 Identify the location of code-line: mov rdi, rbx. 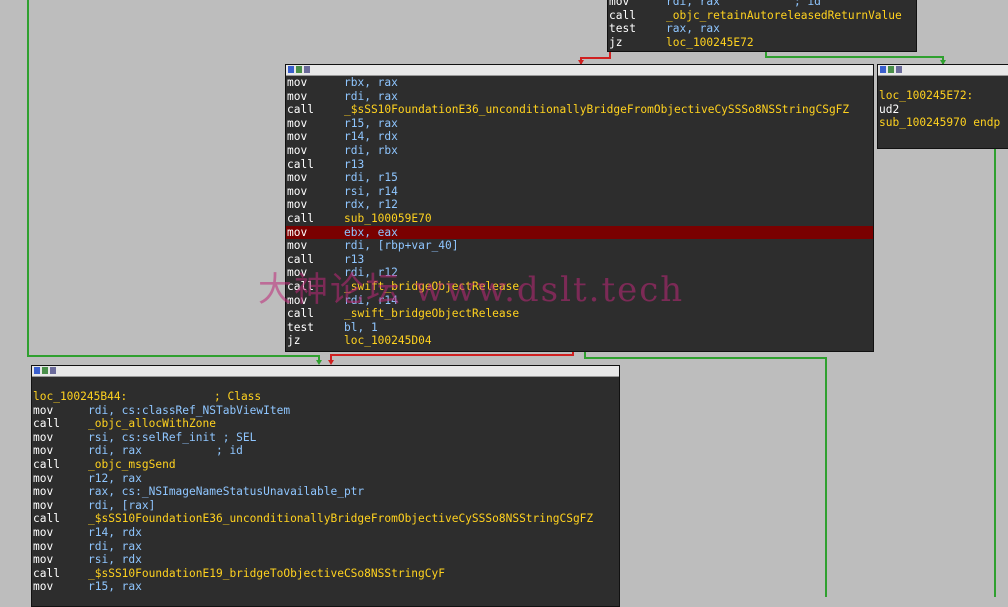
(579, 151).